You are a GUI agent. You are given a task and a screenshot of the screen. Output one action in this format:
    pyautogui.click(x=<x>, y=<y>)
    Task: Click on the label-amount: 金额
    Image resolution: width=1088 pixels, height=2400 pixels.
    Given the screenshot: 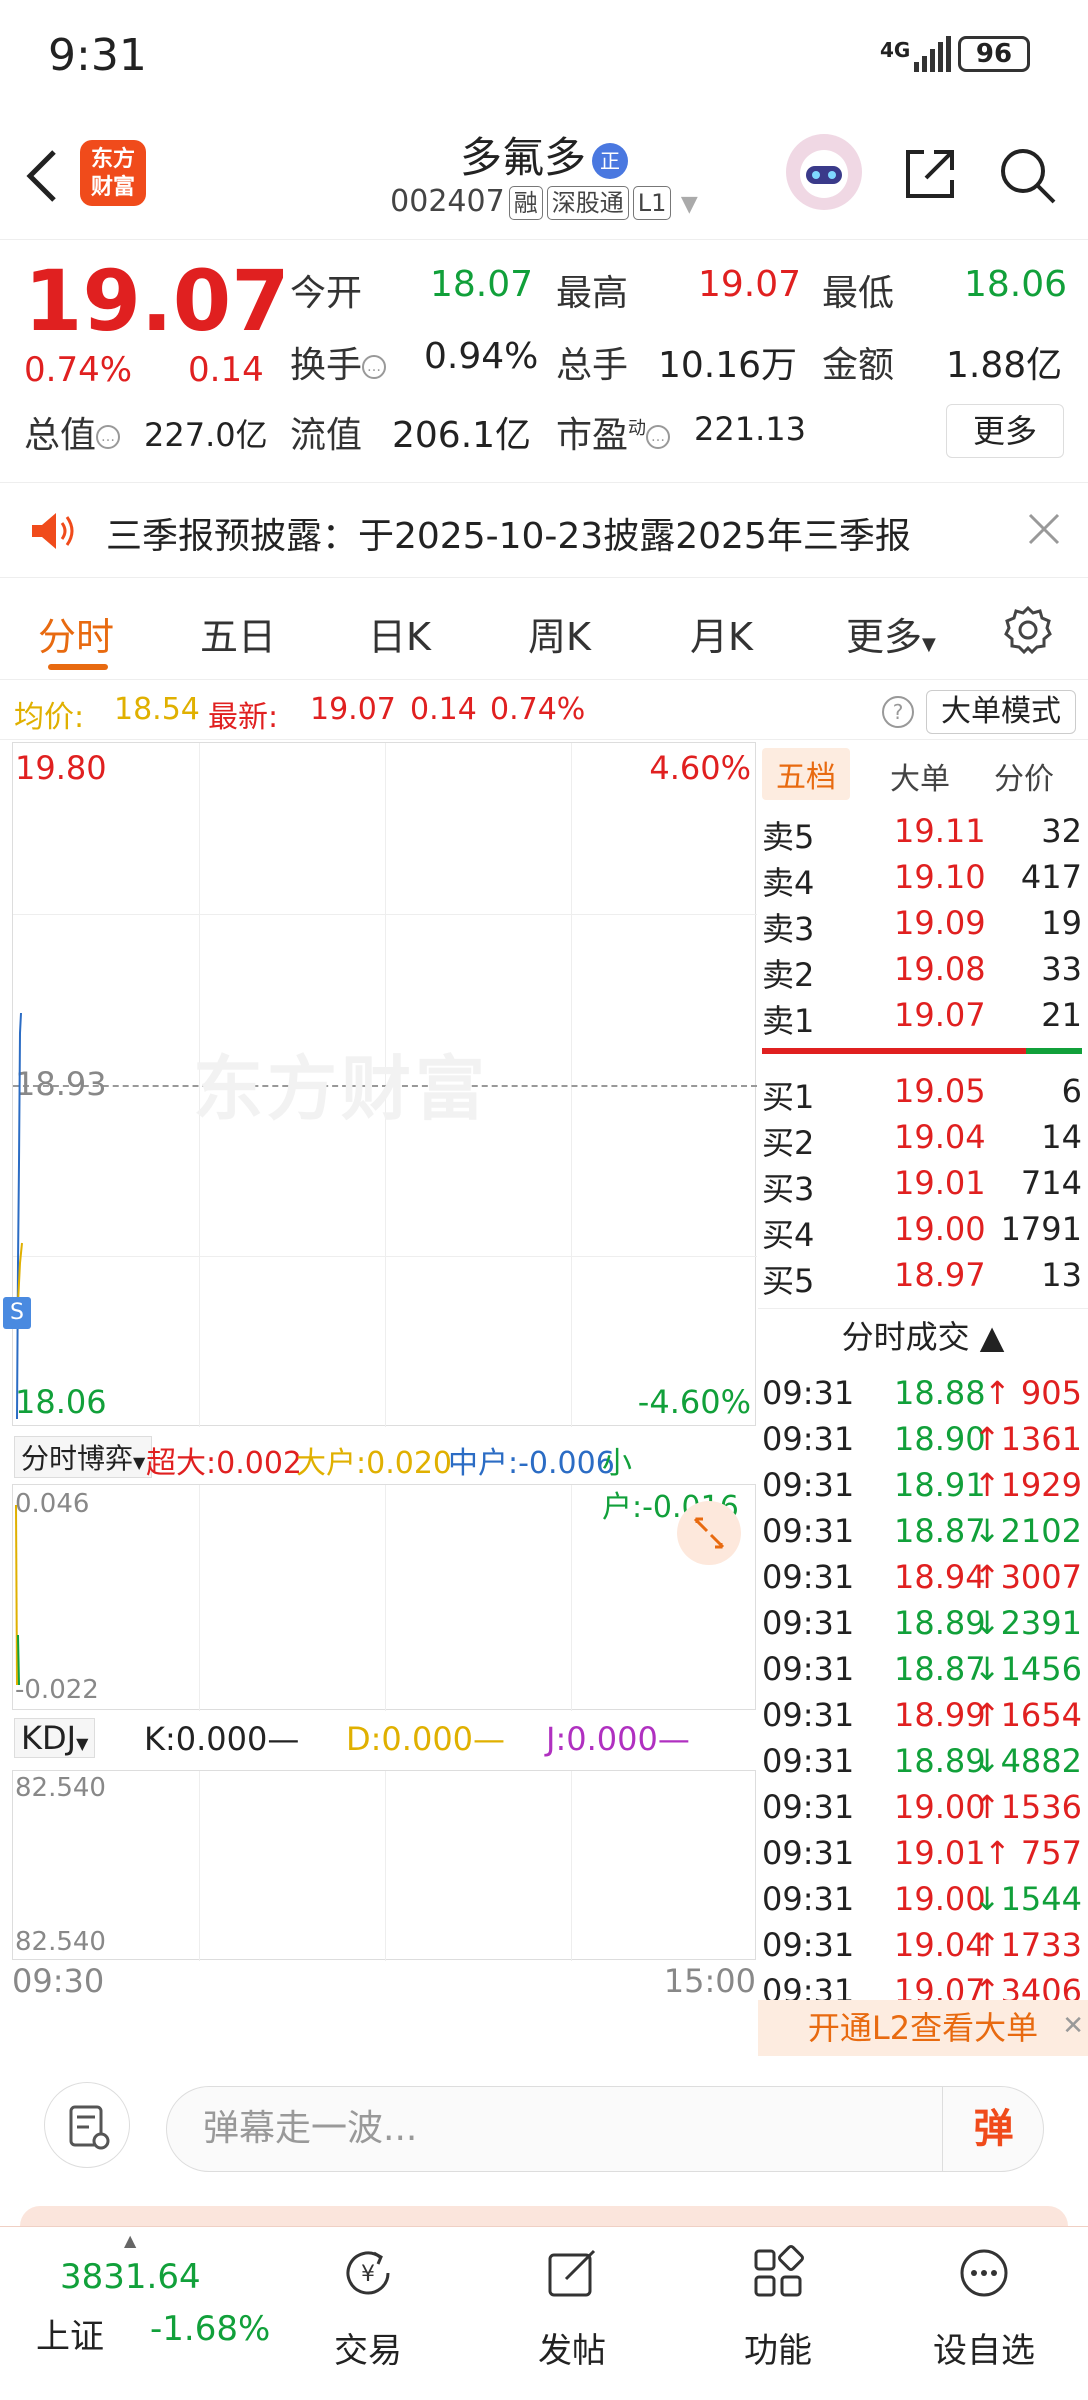 What is the action you would take?
    pyautogui.click(x=858, y=365)
    